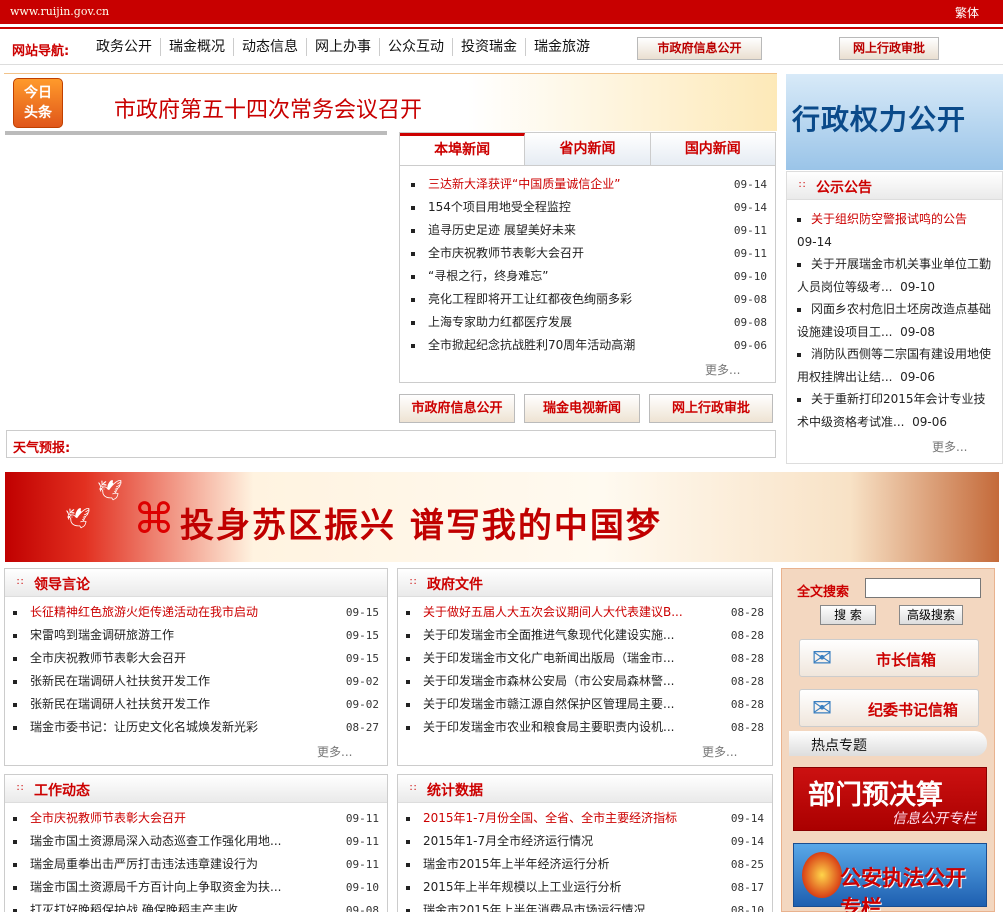 Image resolution: width=1003 pixels, height=912 pixels. What do you see at coordinates (200, 635) in the screenshot?
I see `list-item: 宋雷鸣到瑞金调研旅游工作 09-15` at bounding box center [200, 635].